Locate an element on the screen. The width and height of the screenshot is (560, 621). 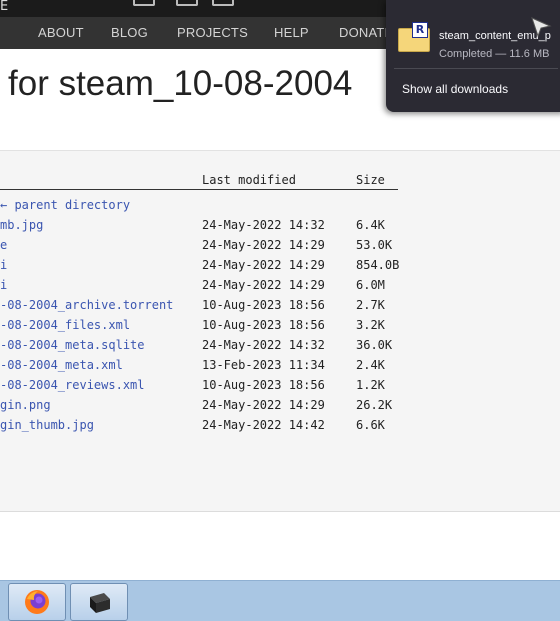
table-row: e 24-May-2022 14:29 53.0K is located at coordinates (280, 248).